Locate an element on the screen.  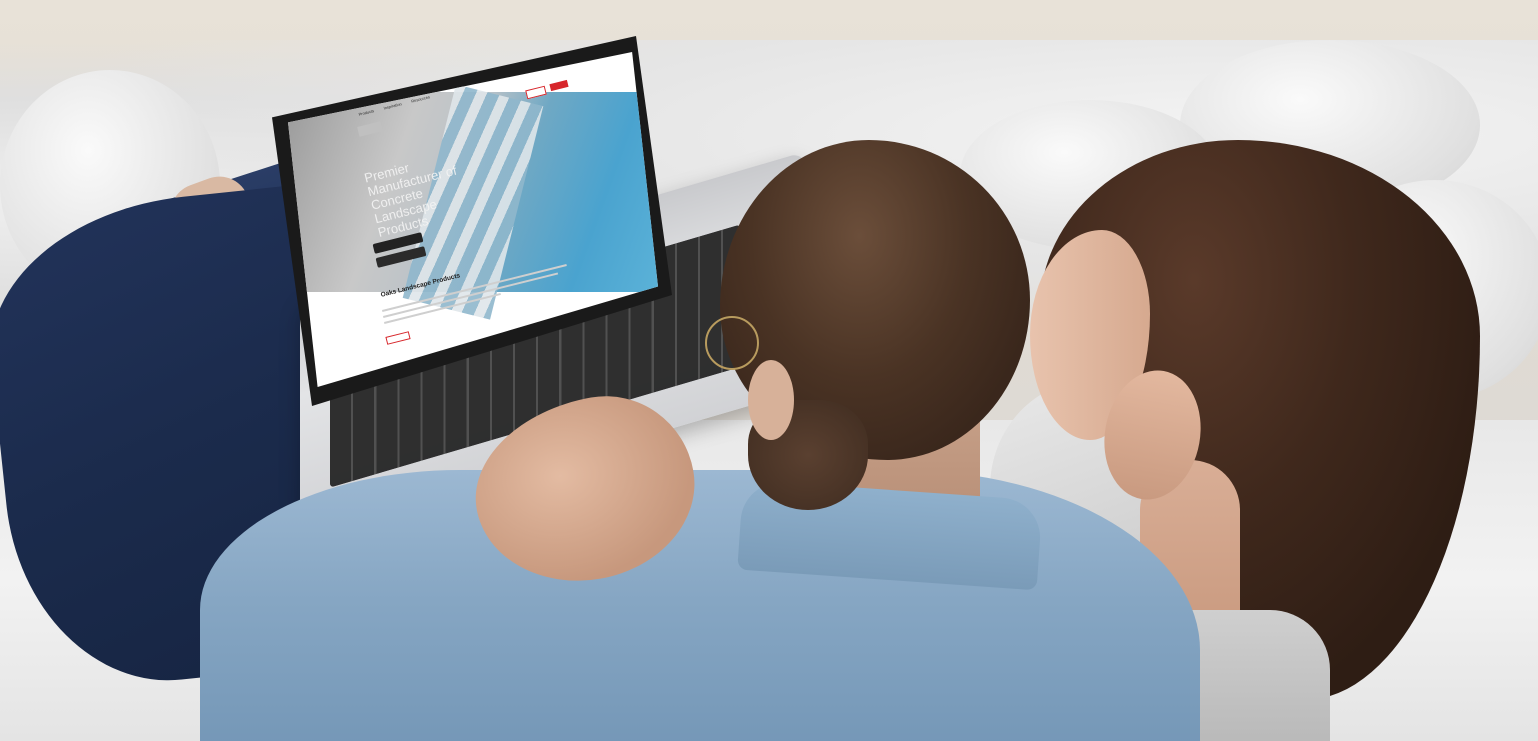
screen-red-link is located at coordinates (398, 338).